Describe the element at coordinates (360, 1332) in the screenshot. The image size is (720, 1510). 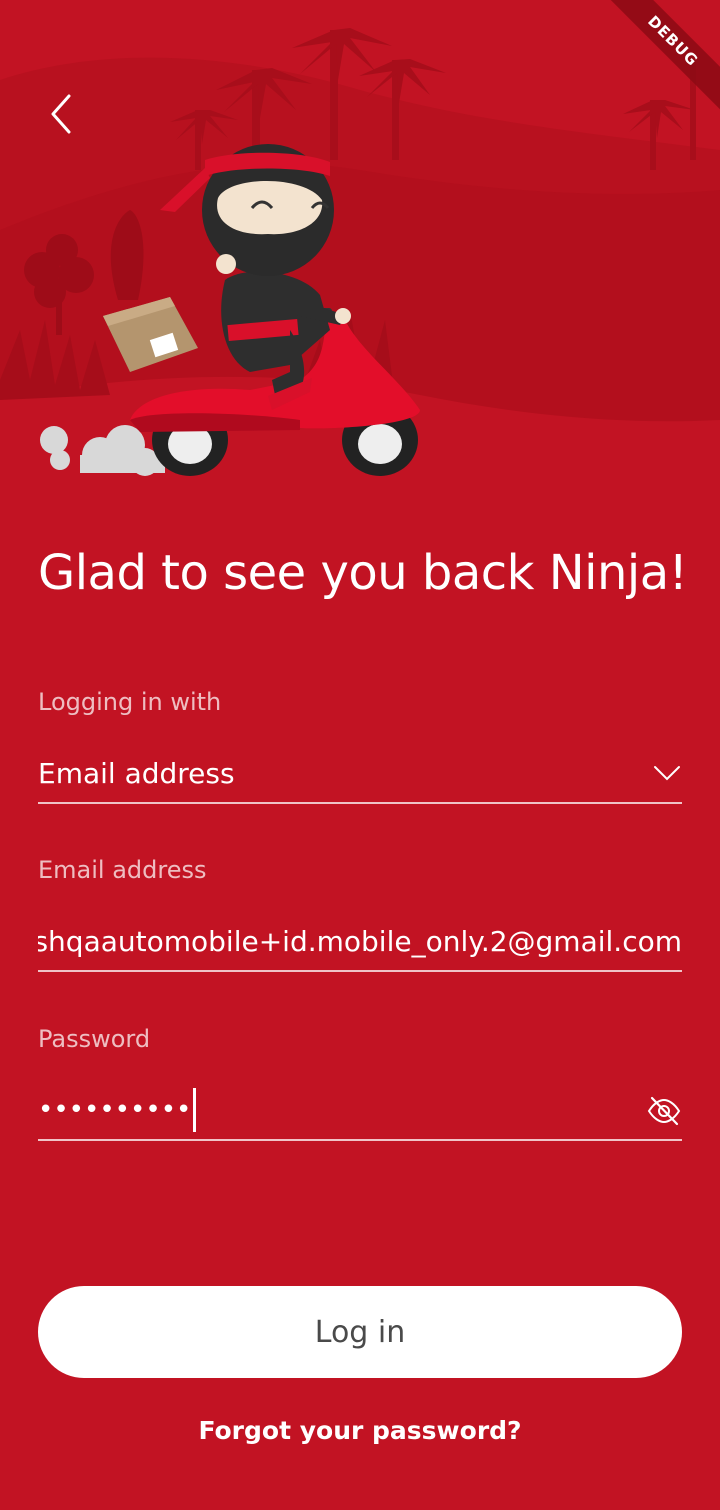
I see `login-button: Log in` at that location.